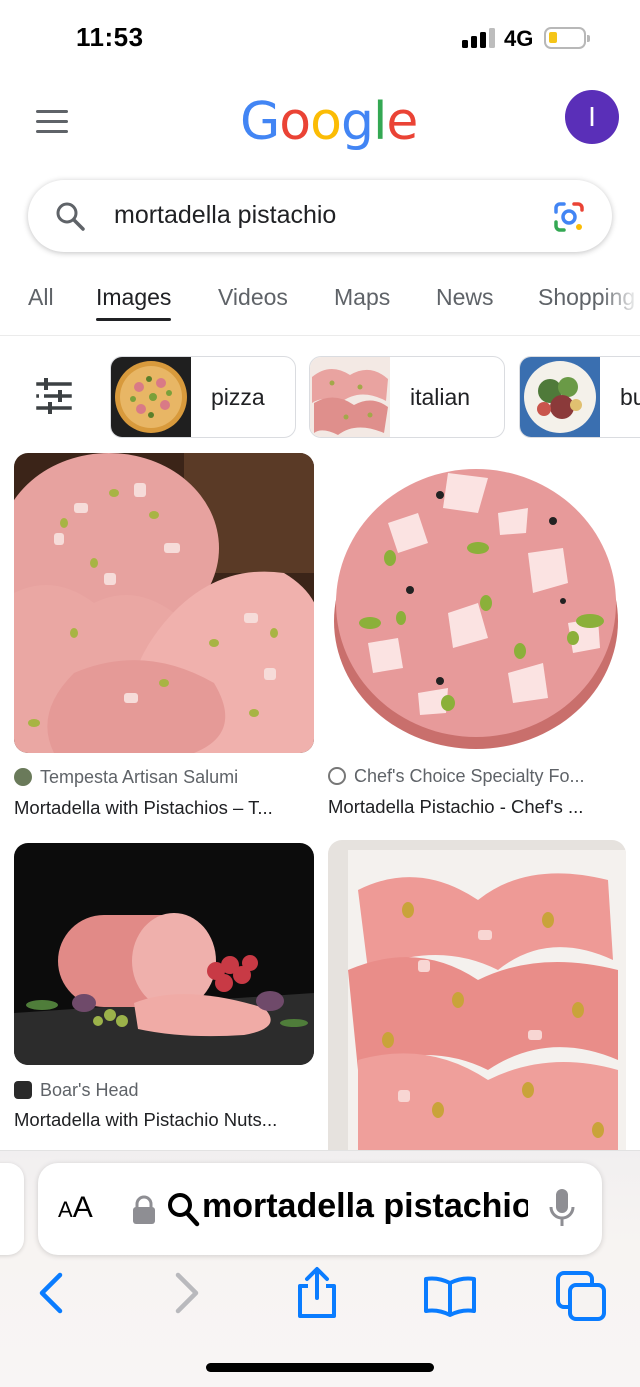  I want to click on back-icon, so click(51, 1293).